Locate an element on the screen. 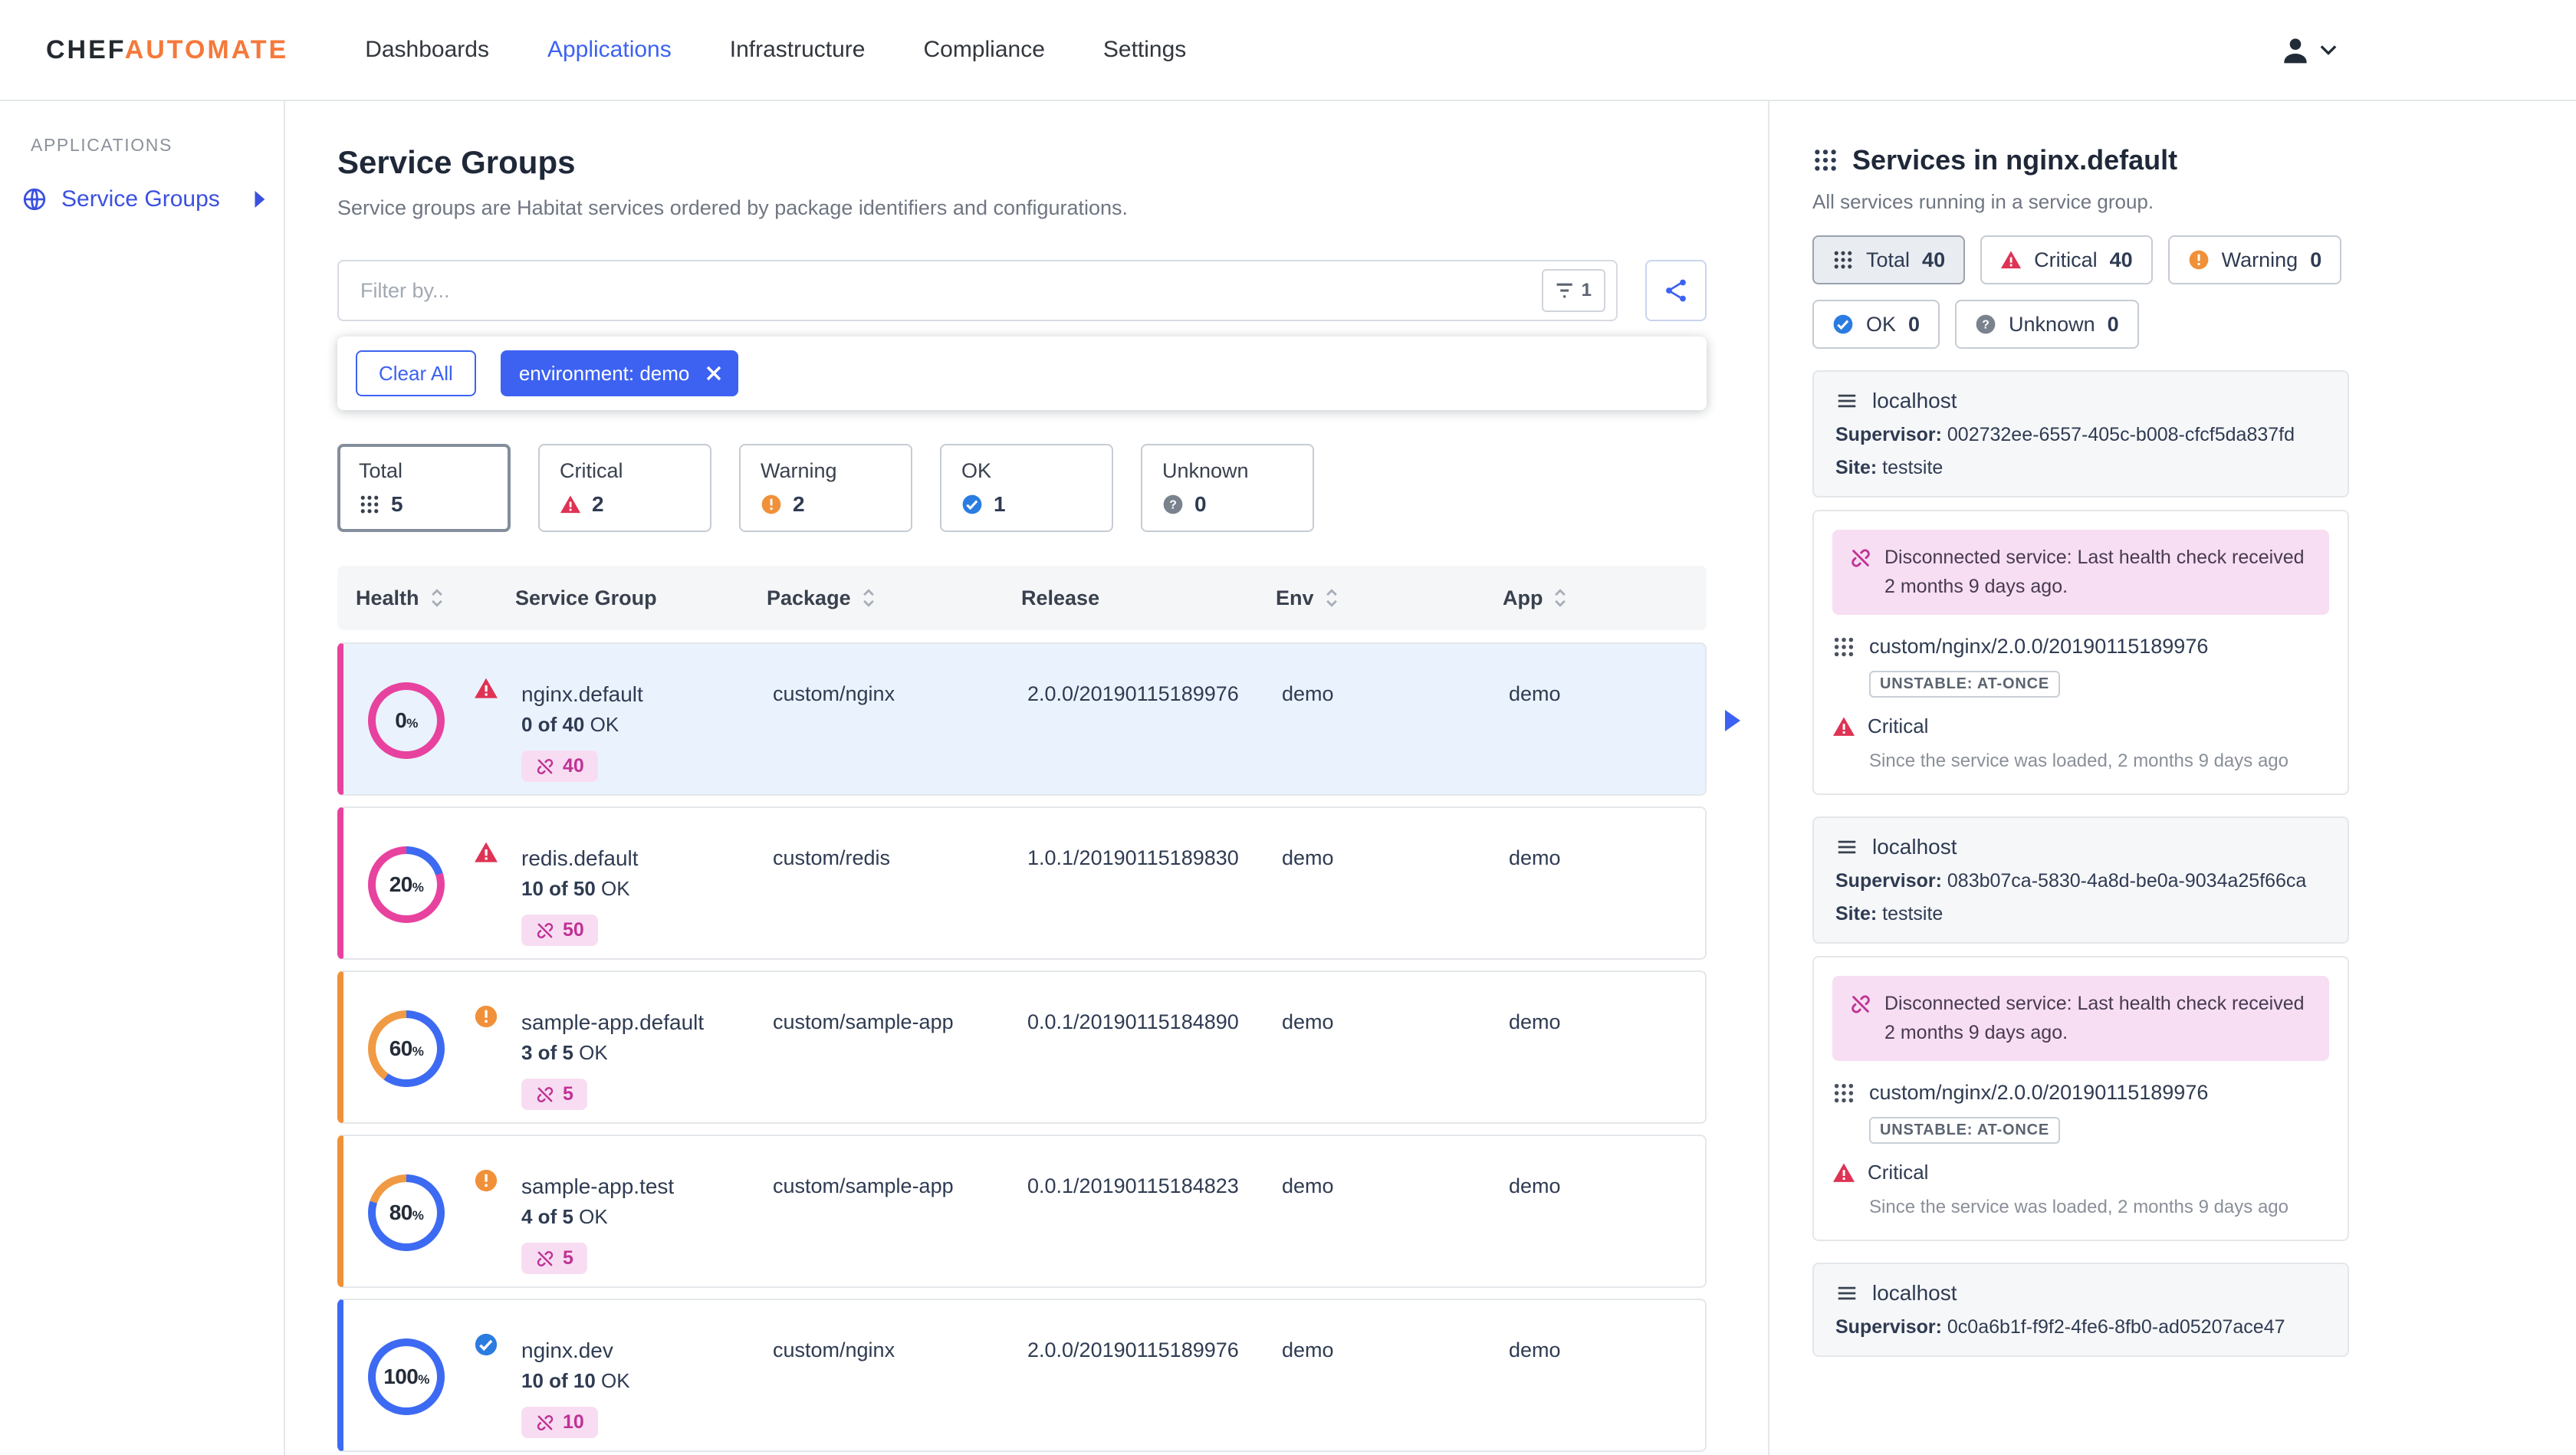 The height and width of the screenshot is (1455, 2576). service-filter-warning: Warning 0 is located at coordinates (2254, 259).